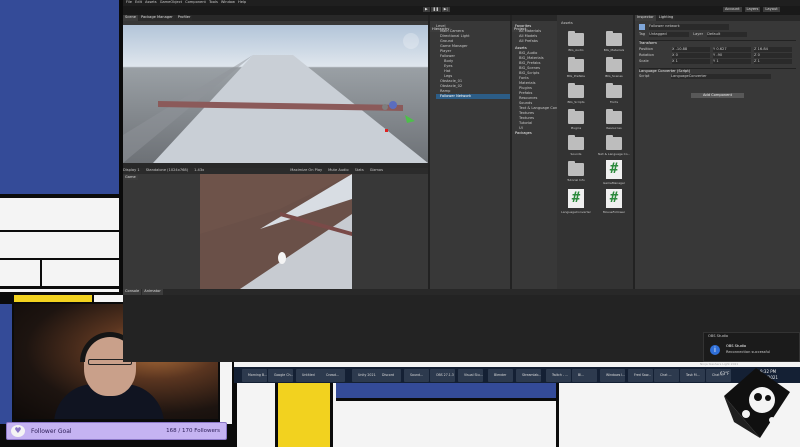  What do you see at coordinates (717, 43) in the screenshot?
I see `transform-header: Transform` at bounding box center [717, 43].